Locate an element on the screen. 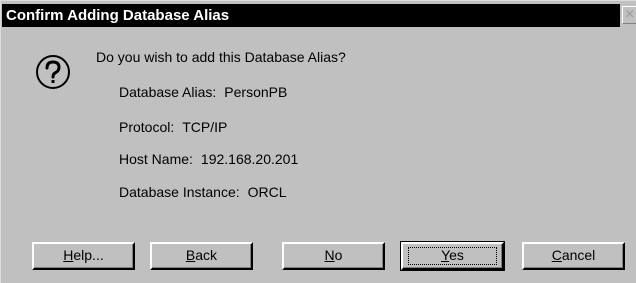 Image resolution: width=636 pixels, height=283 pixels. yes-button: Yes is located at coordinates (452, 256).